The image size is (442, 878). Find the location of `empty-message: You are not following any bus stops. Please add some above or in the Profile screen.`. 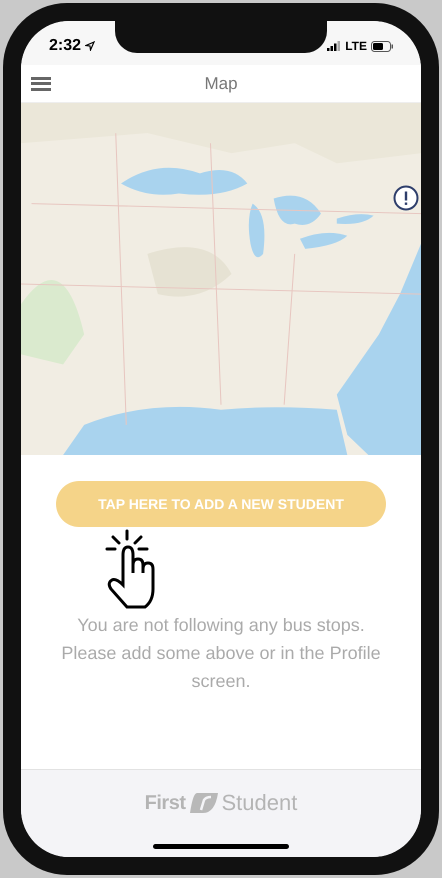

empty-message: You are not following any bus stops. Please add some above or in the Profile screen. is located at coordinates (221, 653).